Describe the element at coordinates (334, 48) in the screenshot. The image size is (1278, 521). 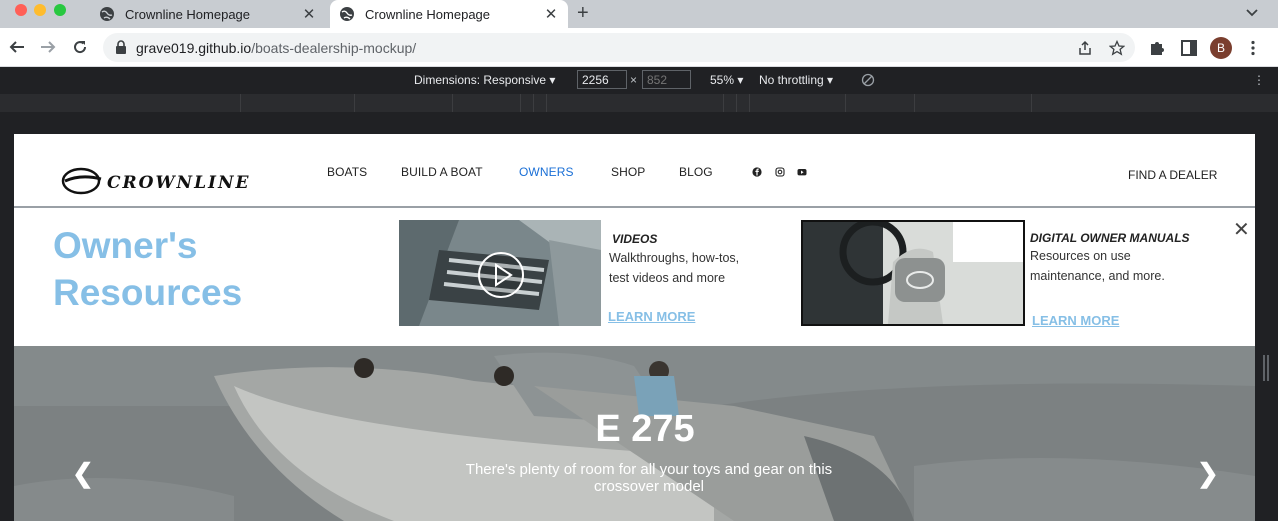
I see `url-path: /boats-dealership-mockup/` at that location.